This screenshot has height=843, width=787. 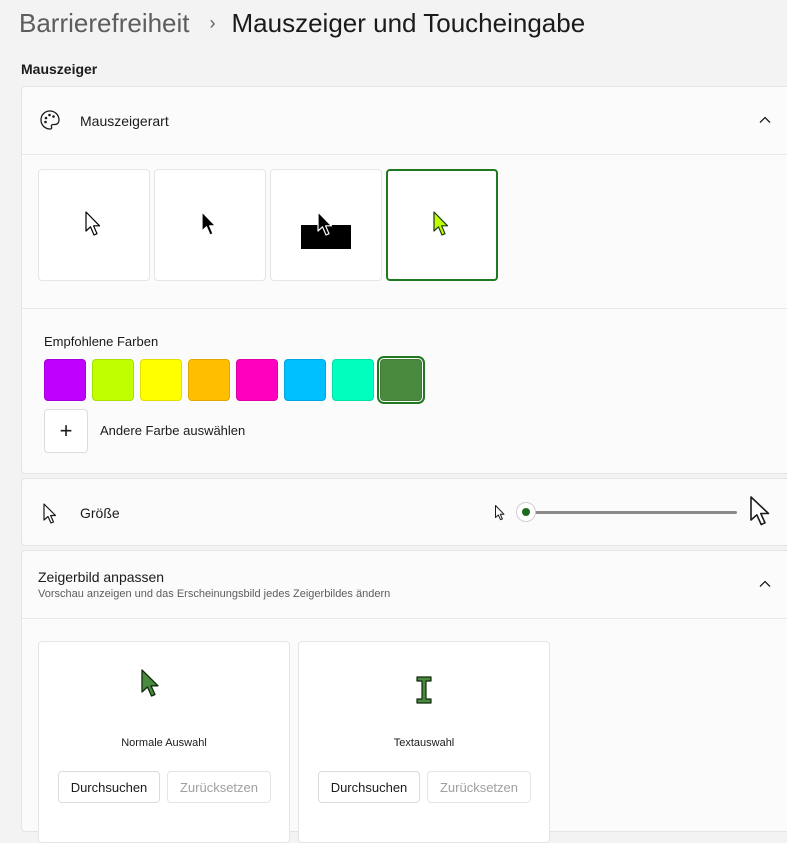 What do you see at coordinates (65, 380) in the screenshot?
I see `color-swatch-purple` at bounding box center [65, 380].